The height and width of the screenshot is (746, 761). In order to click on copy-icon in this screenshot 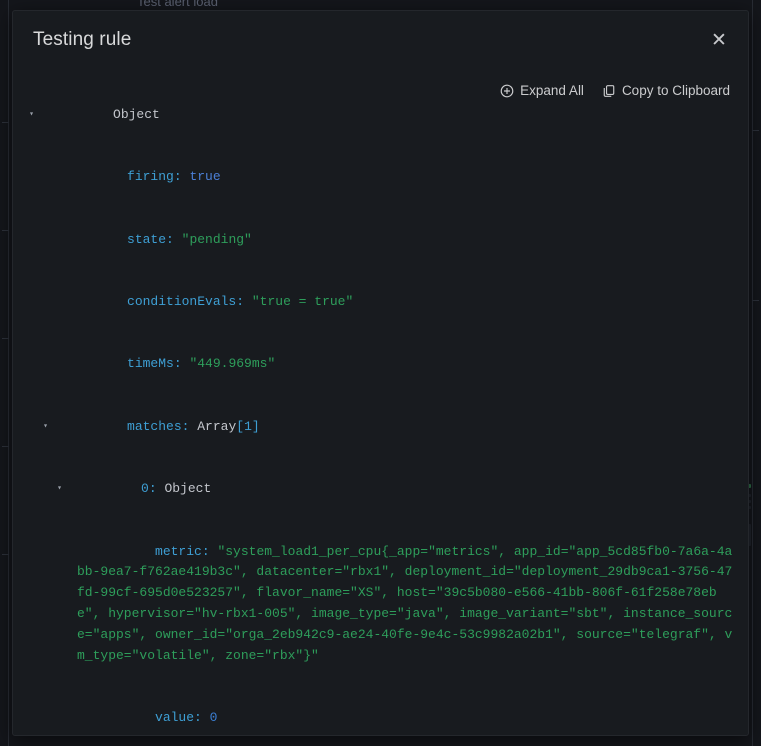, I will do `click(609, 91)`.